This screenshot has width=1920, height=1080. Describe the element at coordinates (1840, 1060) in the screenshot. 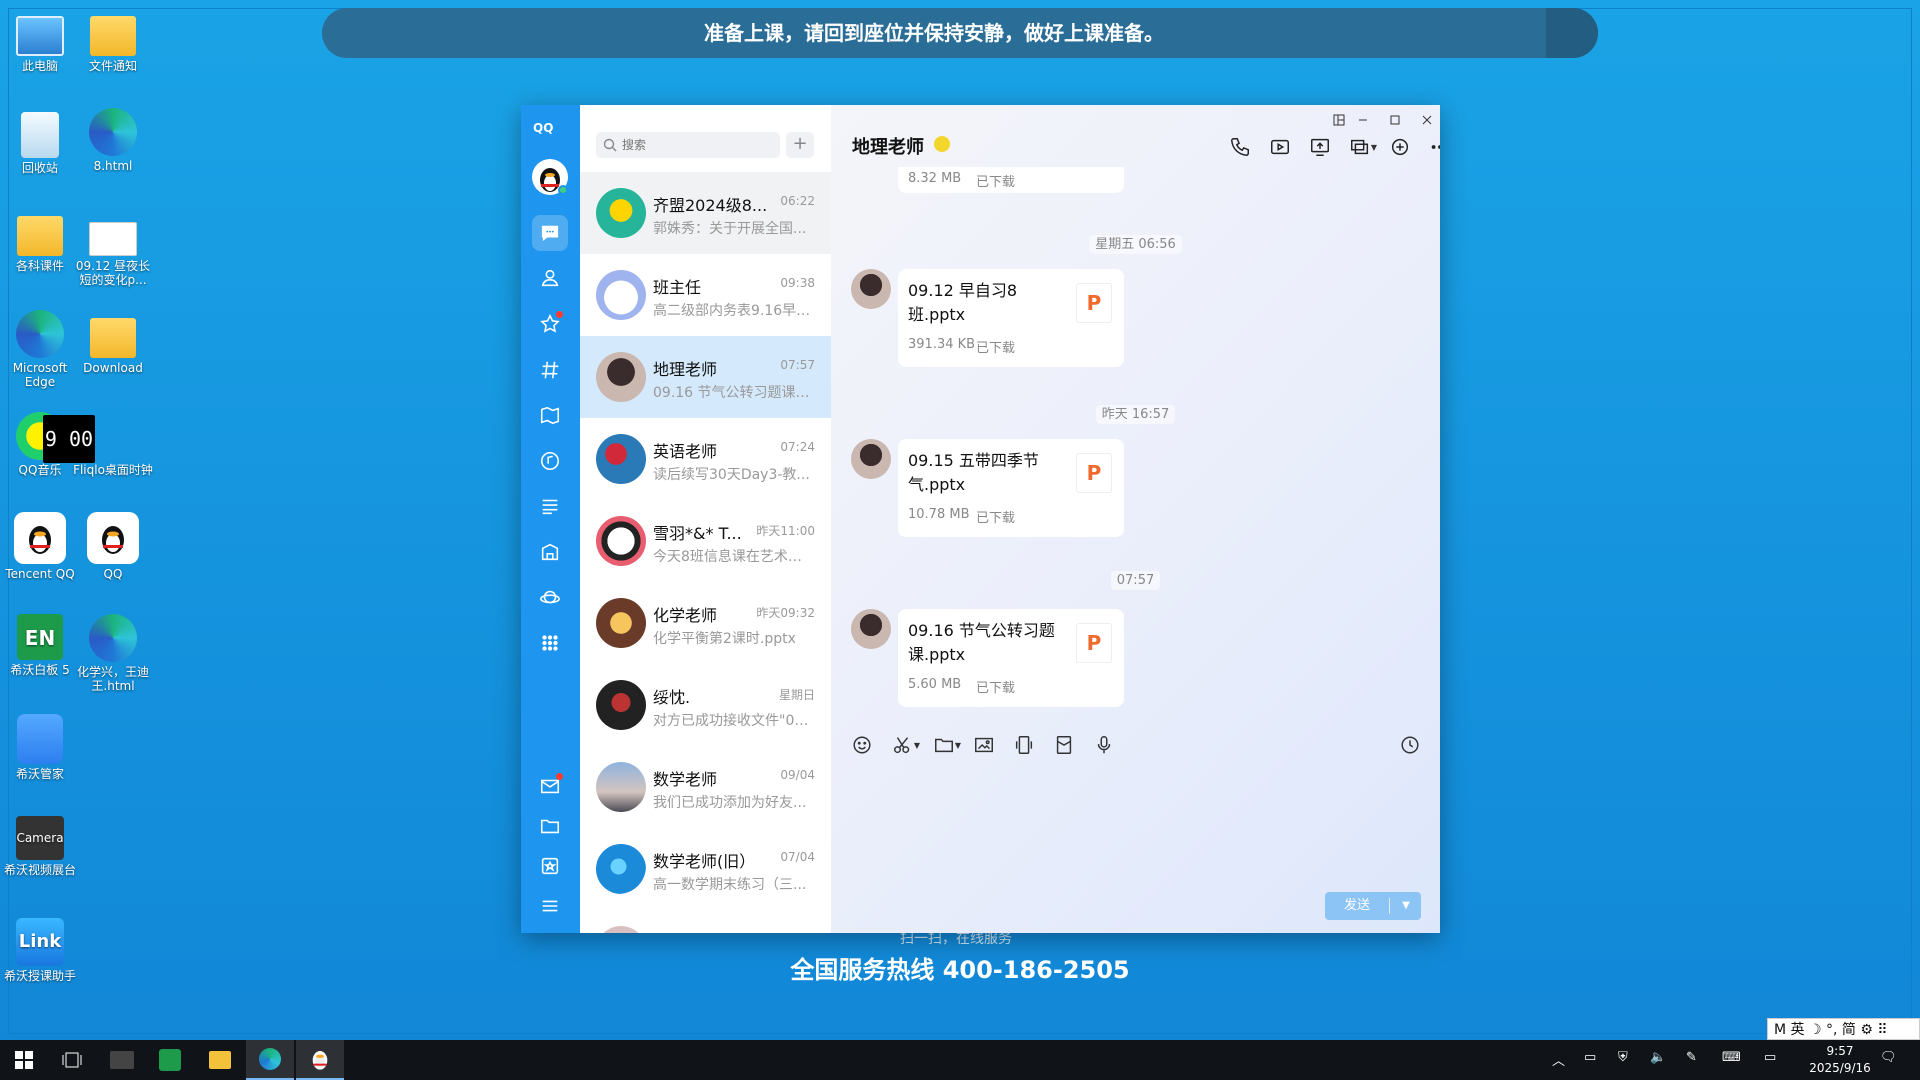

I see `taskbar-clock: 9:57 2025/9/16` at that location.